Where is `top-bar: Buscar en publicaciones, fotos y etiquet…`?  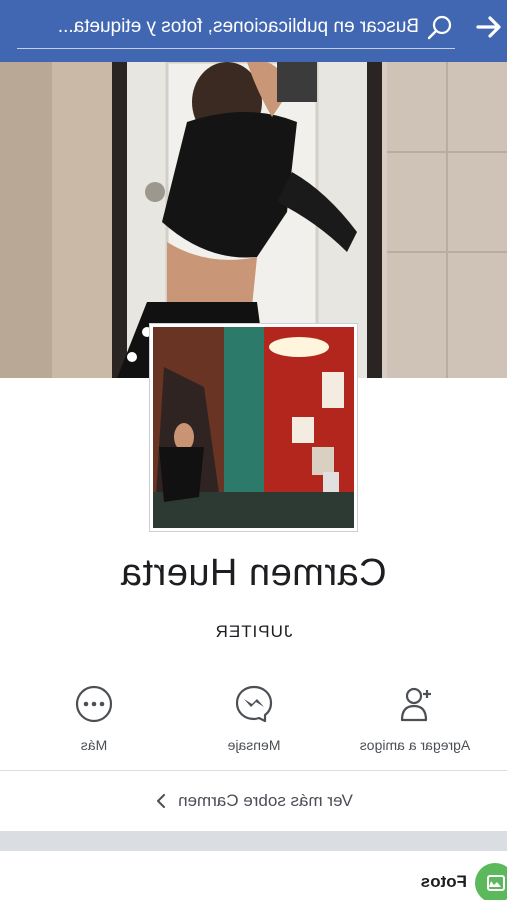 top-bar: Buscar en publicaciones, fotos y etiquet… is located at coordinates (253, 31).